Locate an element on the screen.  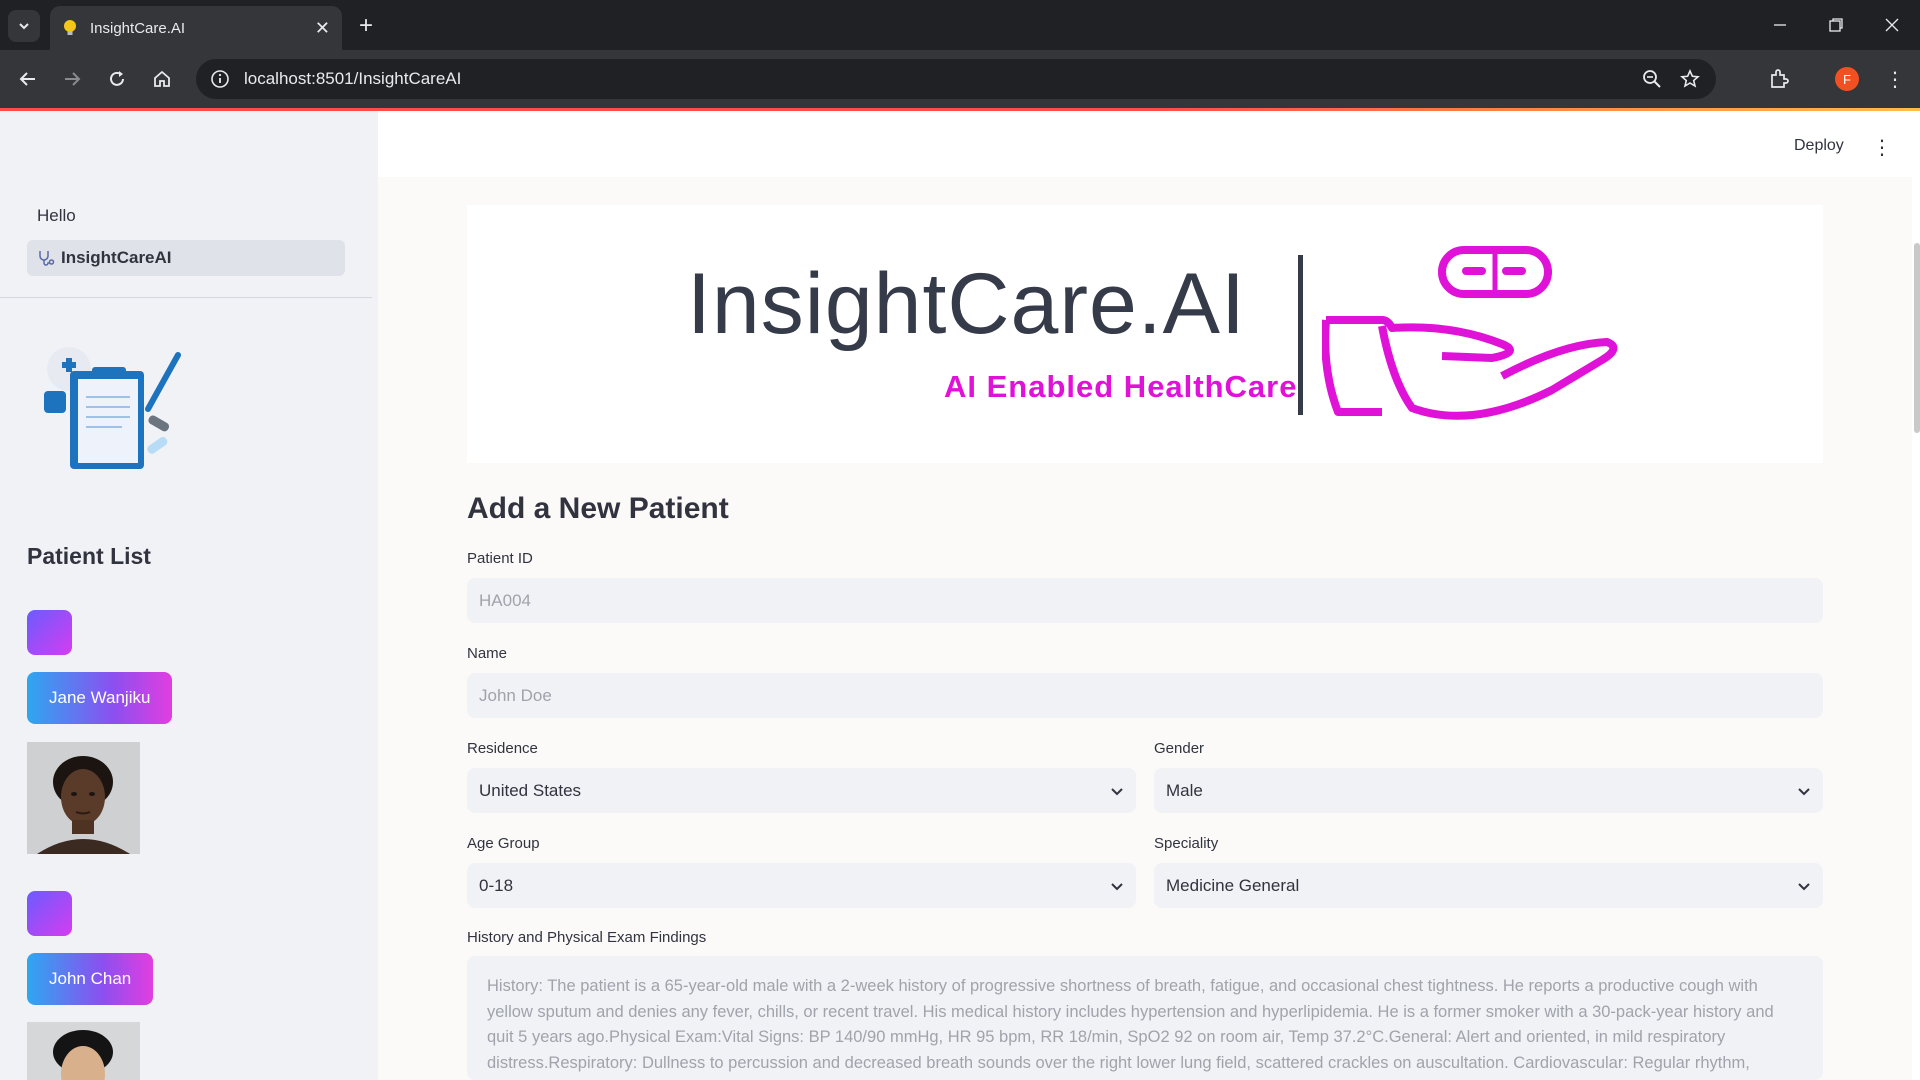
form-title: Add a New Patient is located at coordinates (598, 508).